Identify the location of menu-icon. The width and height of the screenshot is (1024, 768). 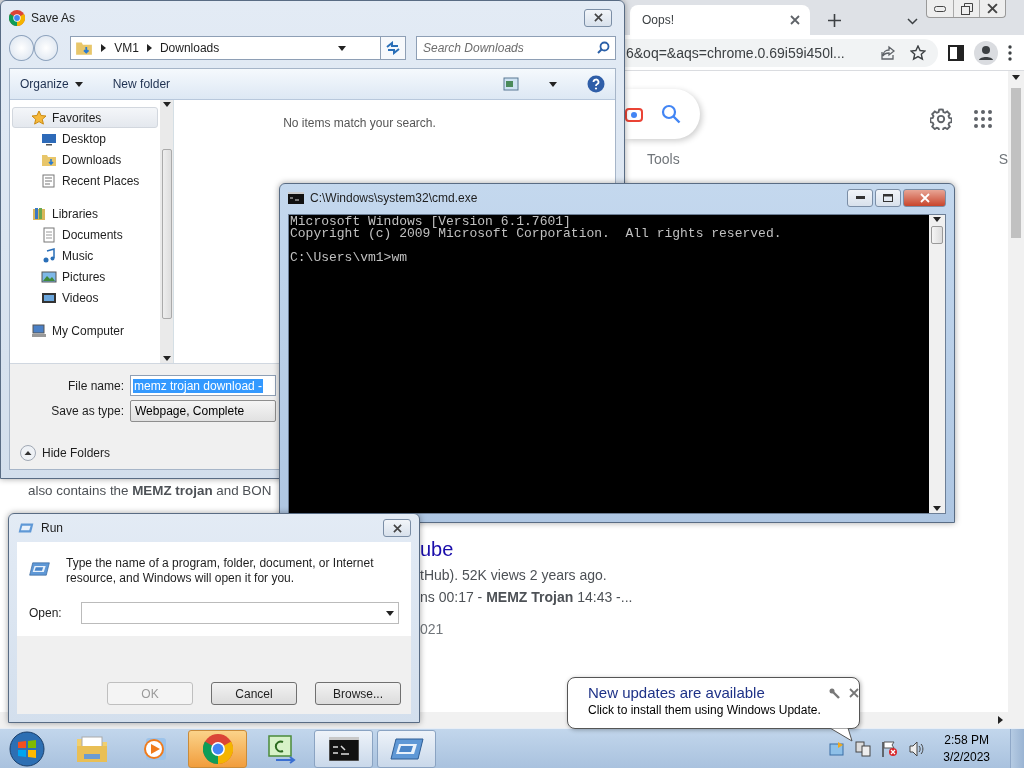
(1010, 52).